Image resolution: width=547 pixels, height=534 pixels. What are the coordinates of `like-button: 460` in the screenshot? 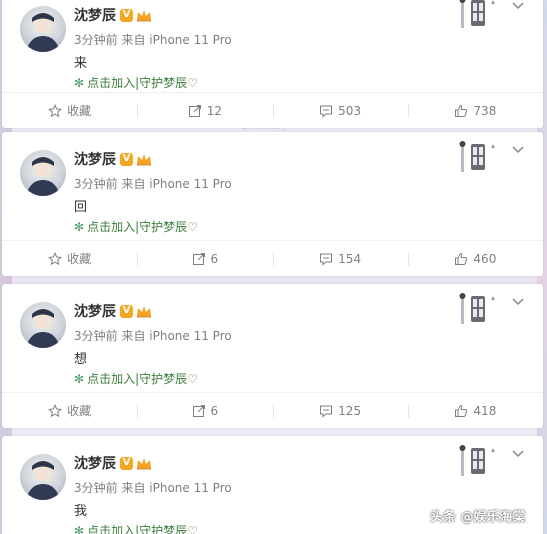 It's located at (475, 258).